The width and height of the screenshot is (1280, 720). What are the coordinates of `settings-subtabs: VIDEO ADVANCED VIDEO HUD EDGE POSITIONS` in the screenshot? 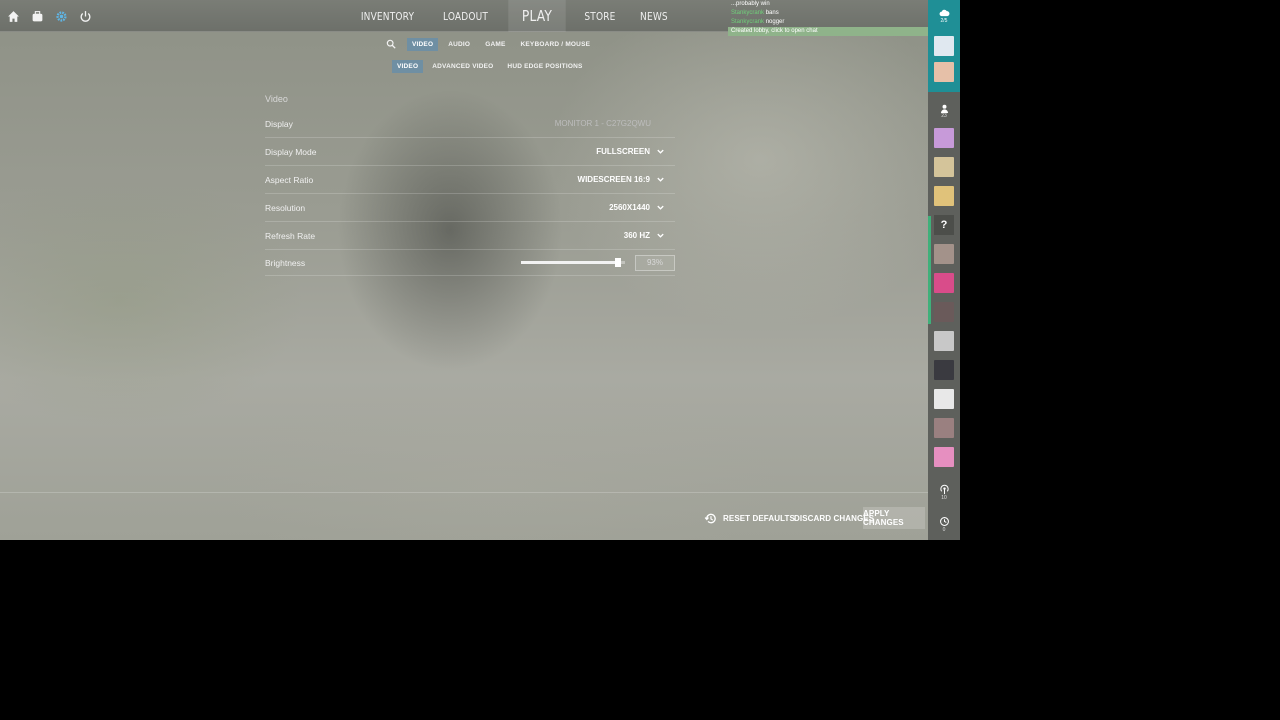 It's located at (490, 66).